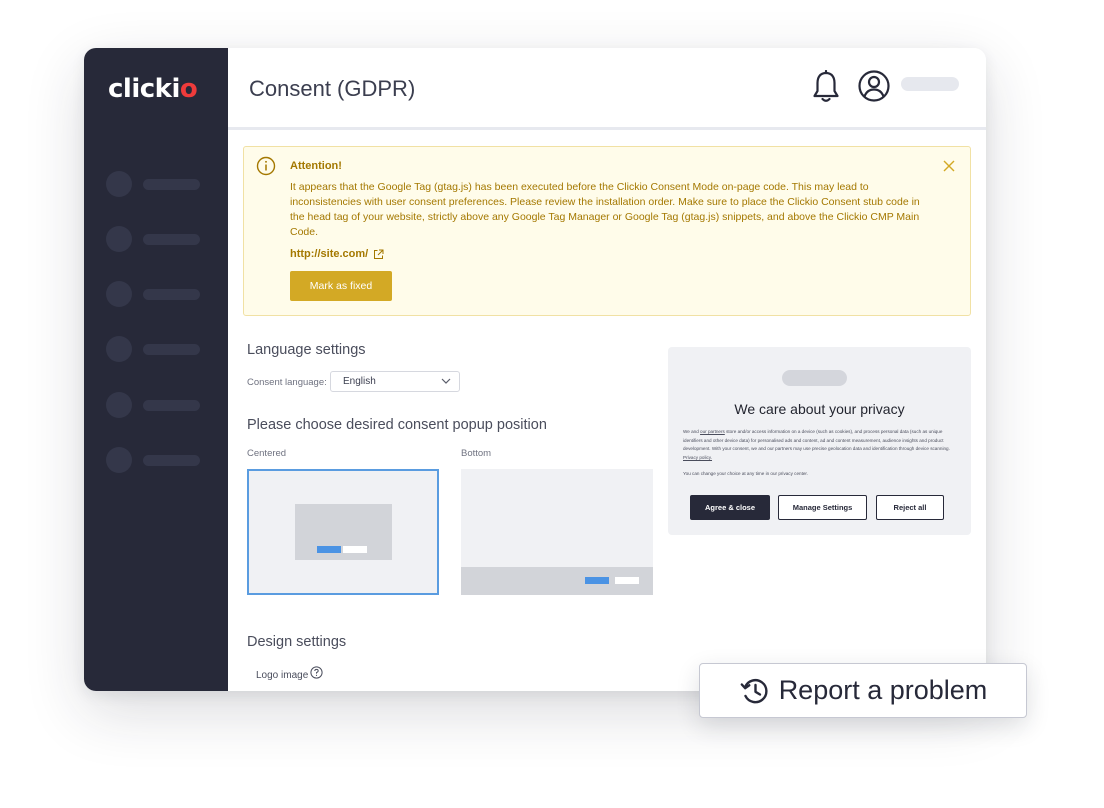  I want to click on centered-popup-thumbnail, so click(343, 532).